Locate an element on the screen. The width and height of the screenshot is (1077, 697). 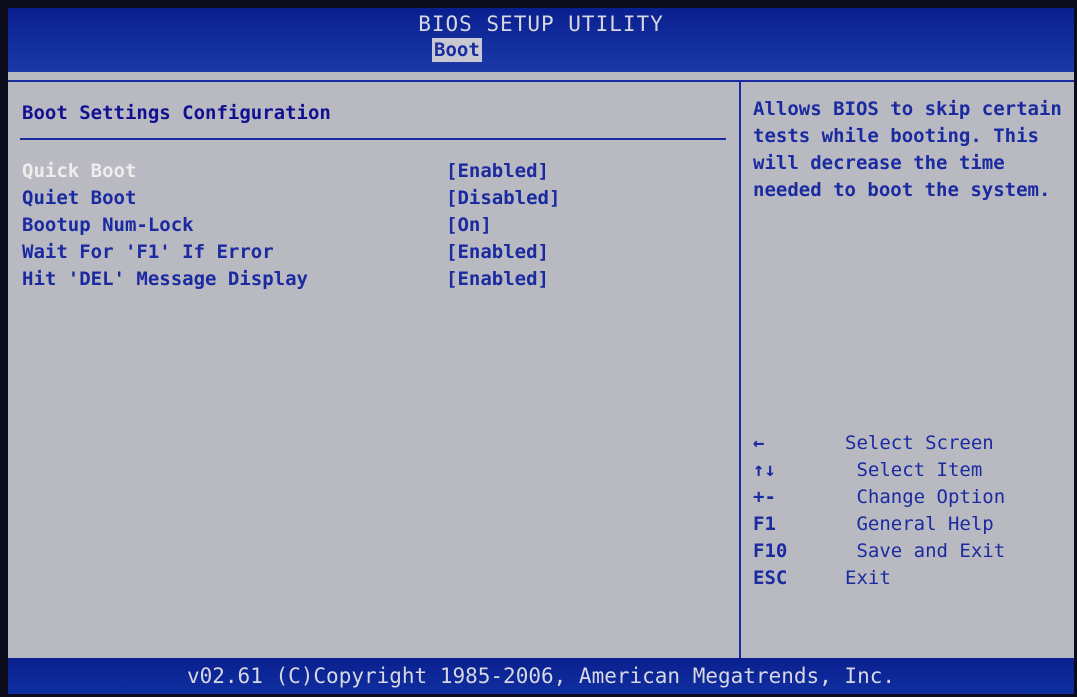
key-description: Select Screen is located at coordinates (919, 443).